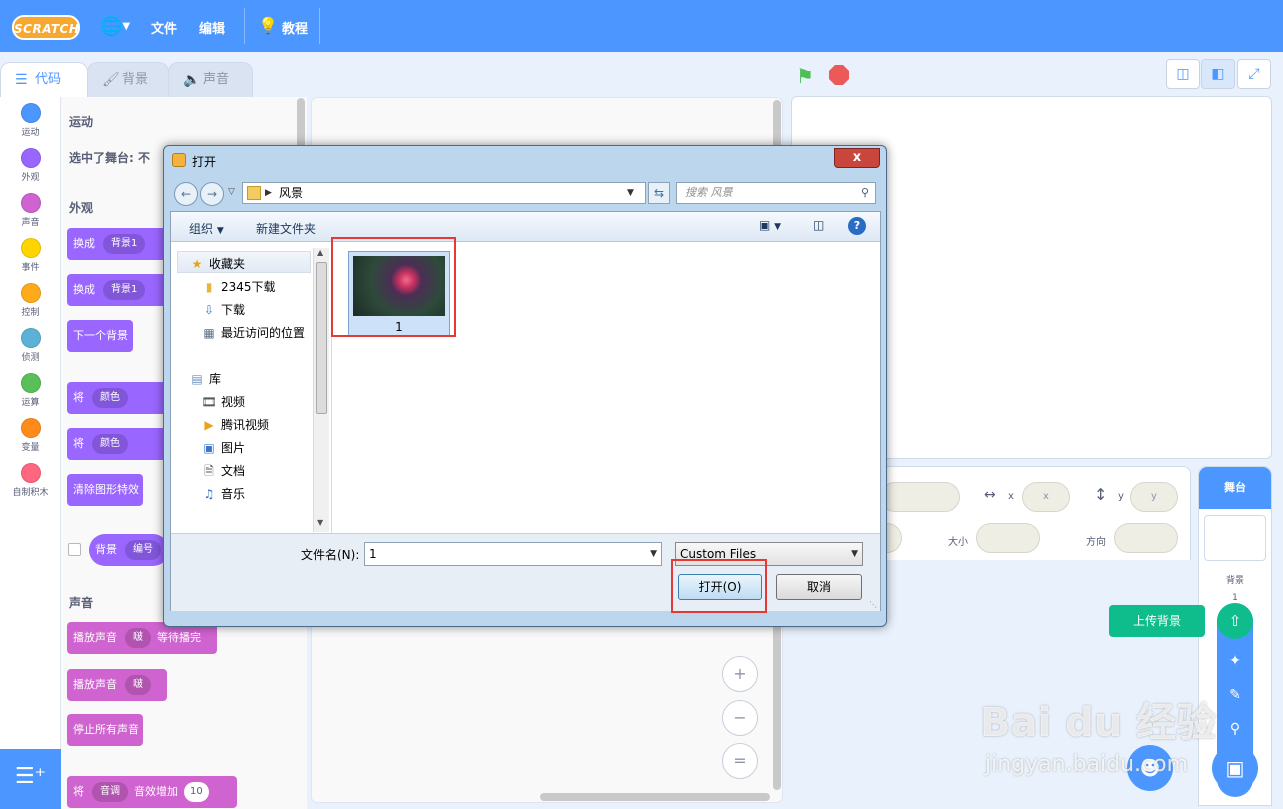 The height and width of the screenshot is (809, 1283). Describe the element at coordinates (117, 685) in the screenshot. I see `block-play-sound: 播放声音啵` at that location.